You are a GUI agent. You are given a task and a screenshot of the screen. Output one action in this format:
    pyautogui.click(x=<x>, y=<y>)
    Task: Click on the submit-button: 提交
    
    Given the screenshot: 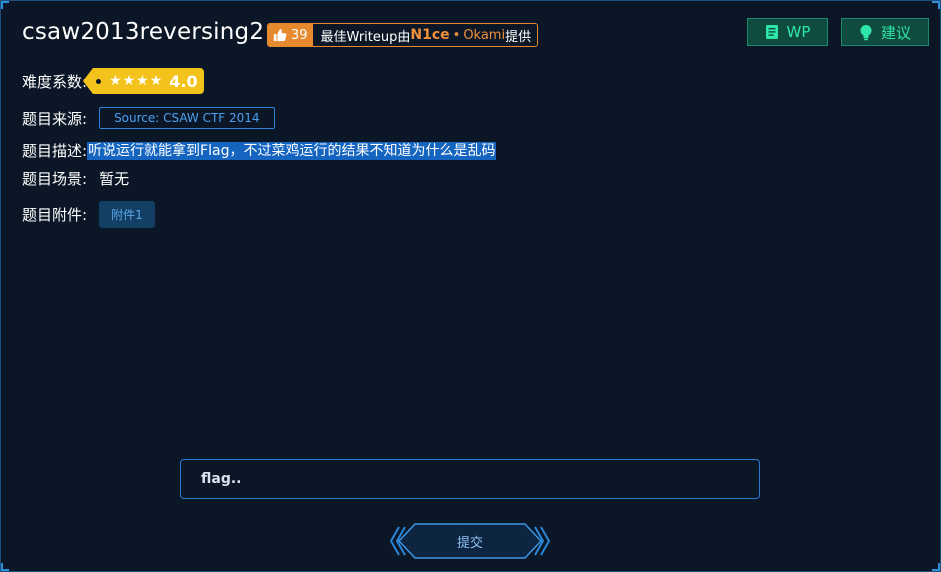 What is the action you would take?
    pyautogui.click(x=470, y=541)
    